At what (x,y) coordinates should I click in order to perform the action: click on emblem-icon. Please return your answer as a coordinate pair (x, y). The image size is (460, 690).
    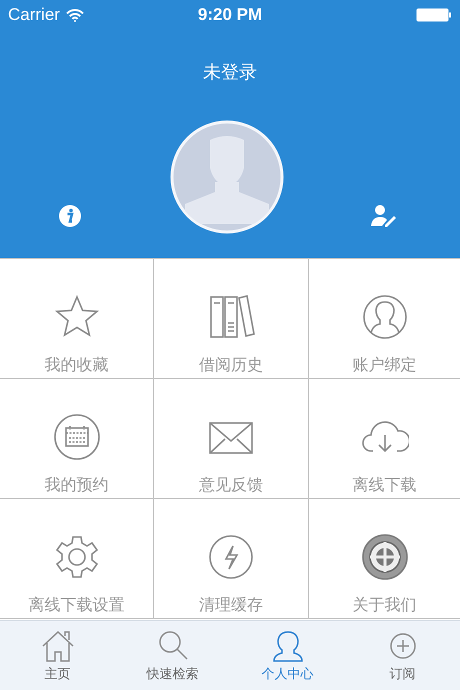
    Looking at the image, I should click on (384, 557).